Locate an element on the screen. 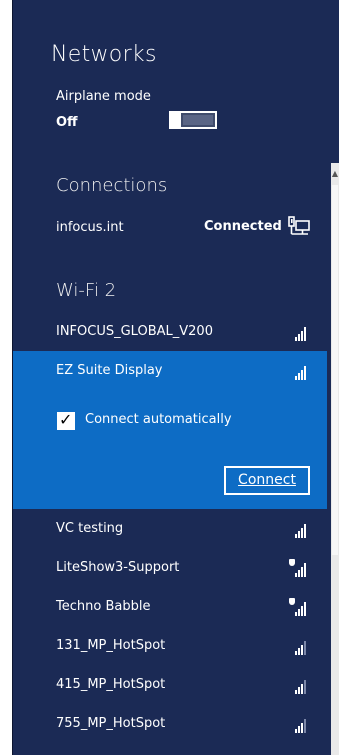  connect-automatically-checkbox: ✓ is located at coordinates (66, 420).